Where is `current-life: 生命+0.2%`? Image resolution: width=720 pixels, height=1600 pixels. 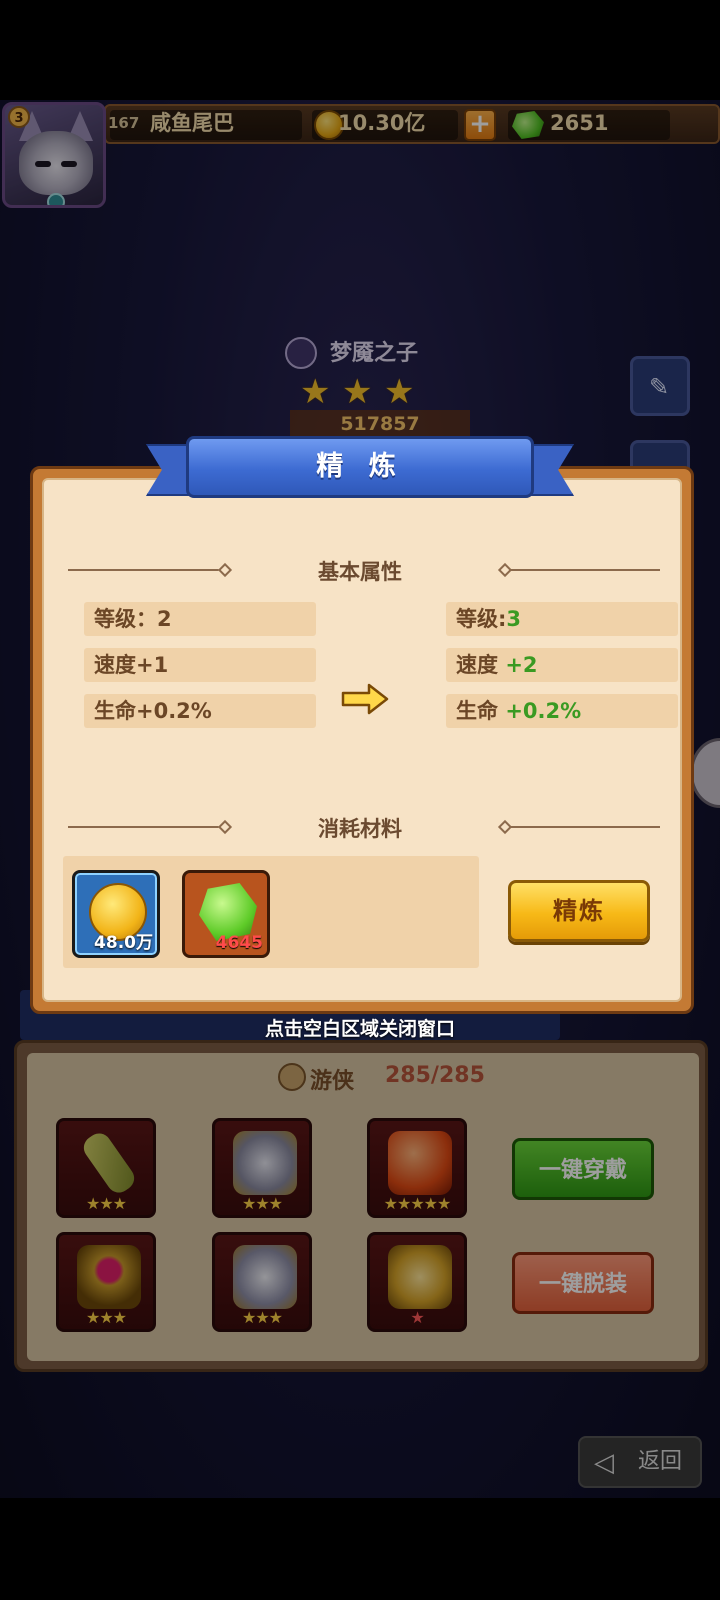 current-life: 生命+0.2% is located at coordinates (153, 711).